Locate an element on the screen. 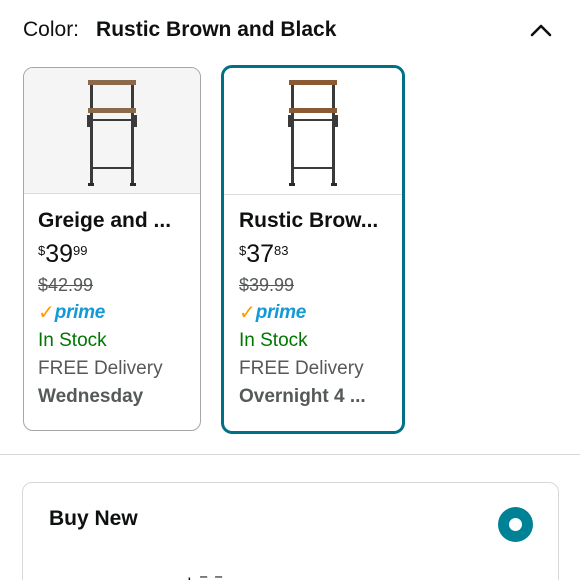 The height and width of the screenshot is (580, 580). price-whole: 37 is located at coordinates (260, 254).